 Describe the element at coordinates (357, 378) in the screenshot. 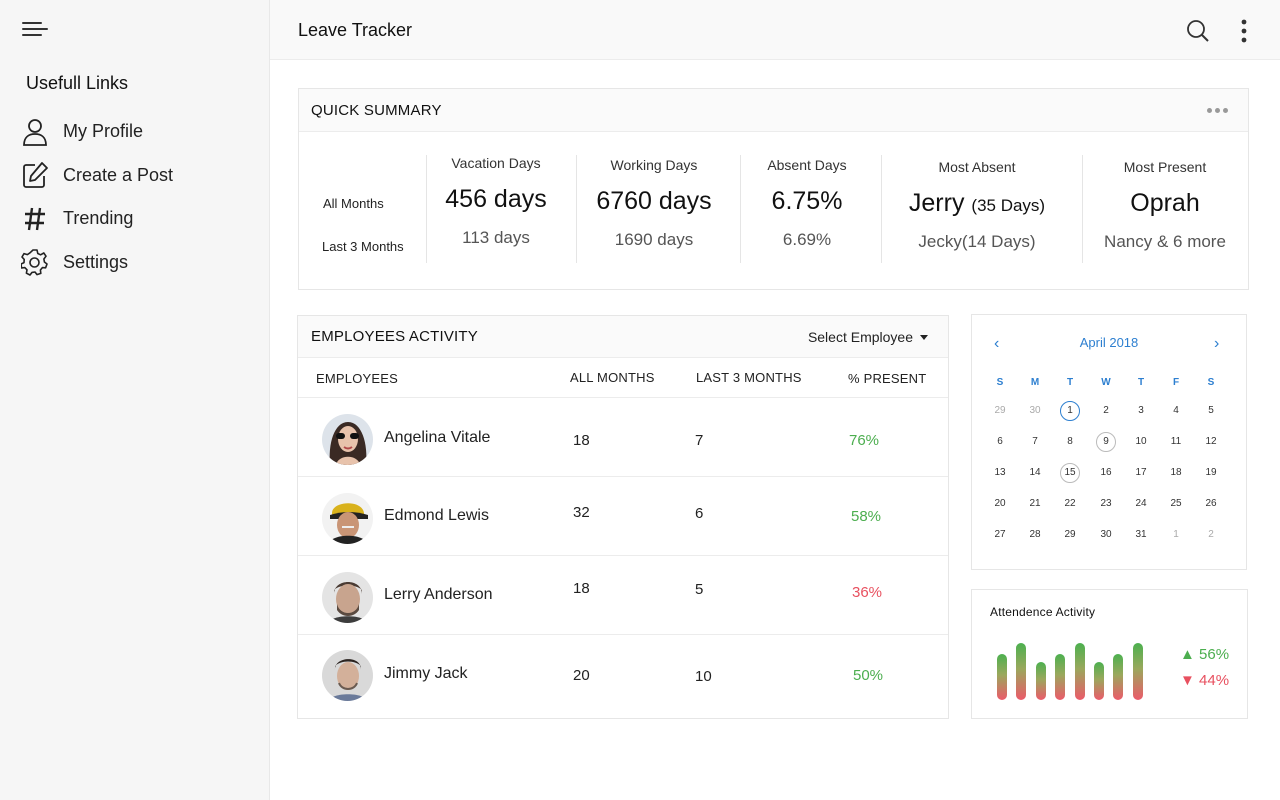

I see `column-header-employees: EMPLOYEES` at that location.